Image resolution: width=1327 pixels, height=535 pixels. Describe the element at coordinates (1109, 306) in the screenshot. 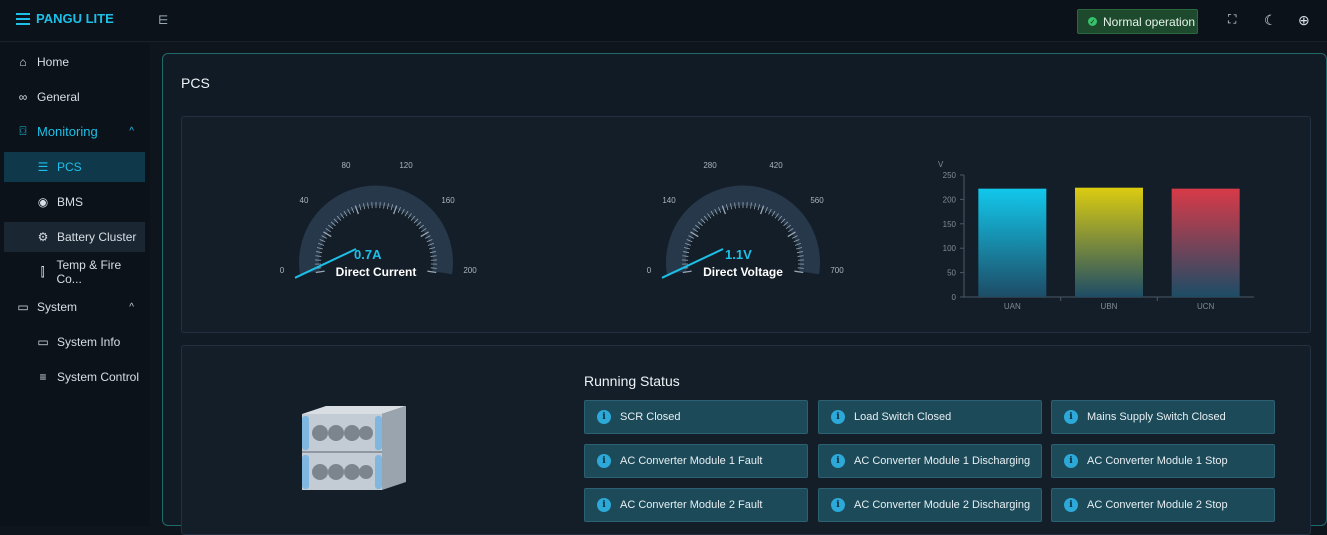

I see `x-tick-label: UBN` at that location.